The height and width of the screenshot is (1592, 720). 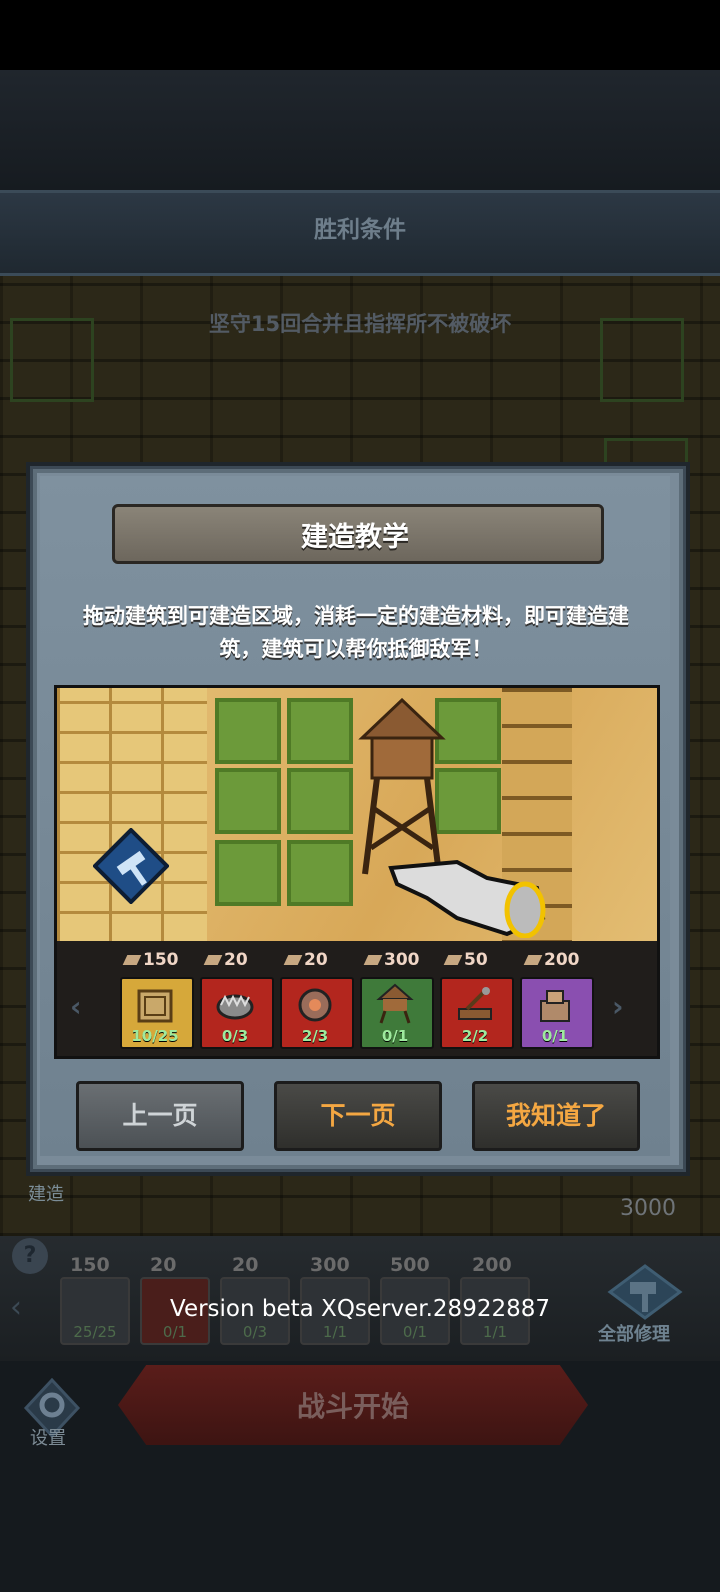 I want to click on card-cost: 200, so click(x=551, y=960).